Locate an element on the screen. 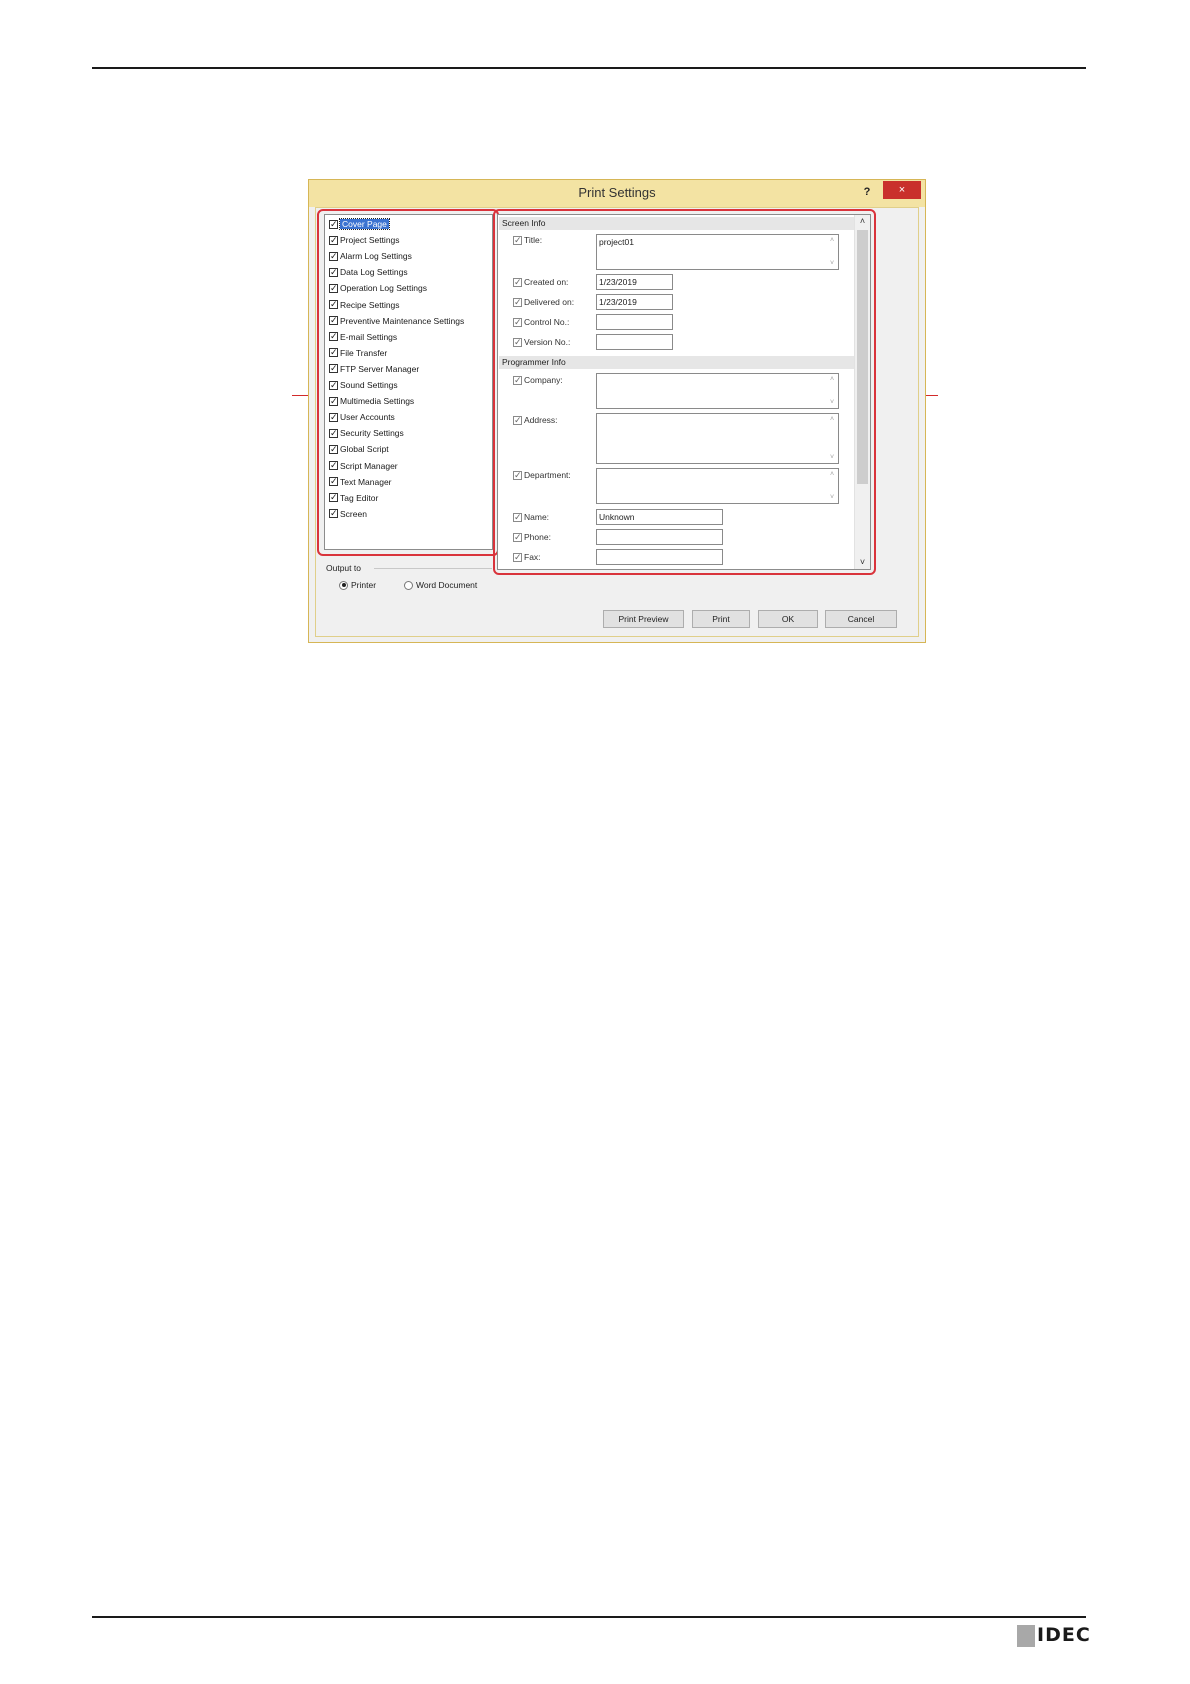 The height and width of the screenshot is (1684, 1190). delivered-on-input: 1/23/2019 is located at coordinates (634, 302).